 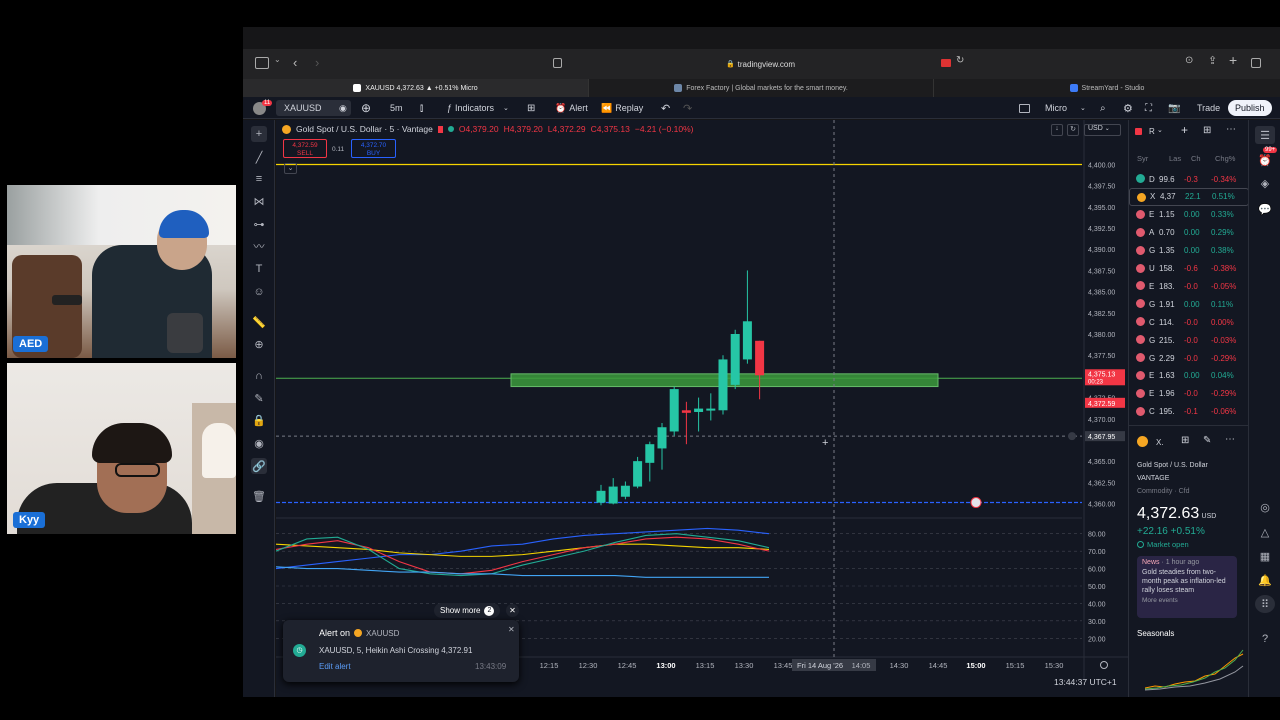 I want to click on interval-button: 5m, so click(x=396, y=108).